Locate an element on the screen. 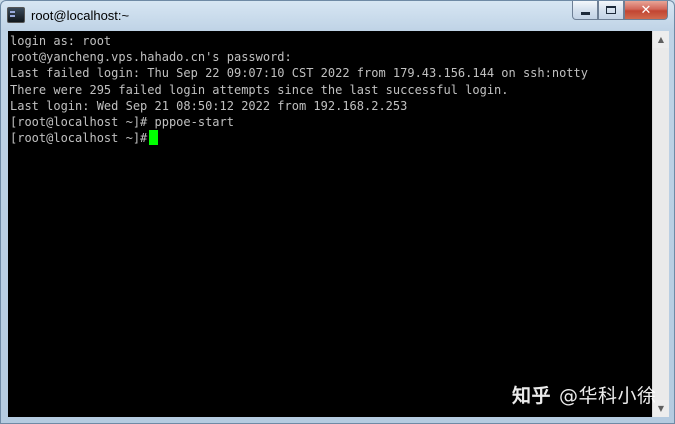 This screenshot has width=675, height=424. window-controls: ✕ is located at coordinates (620, 11).